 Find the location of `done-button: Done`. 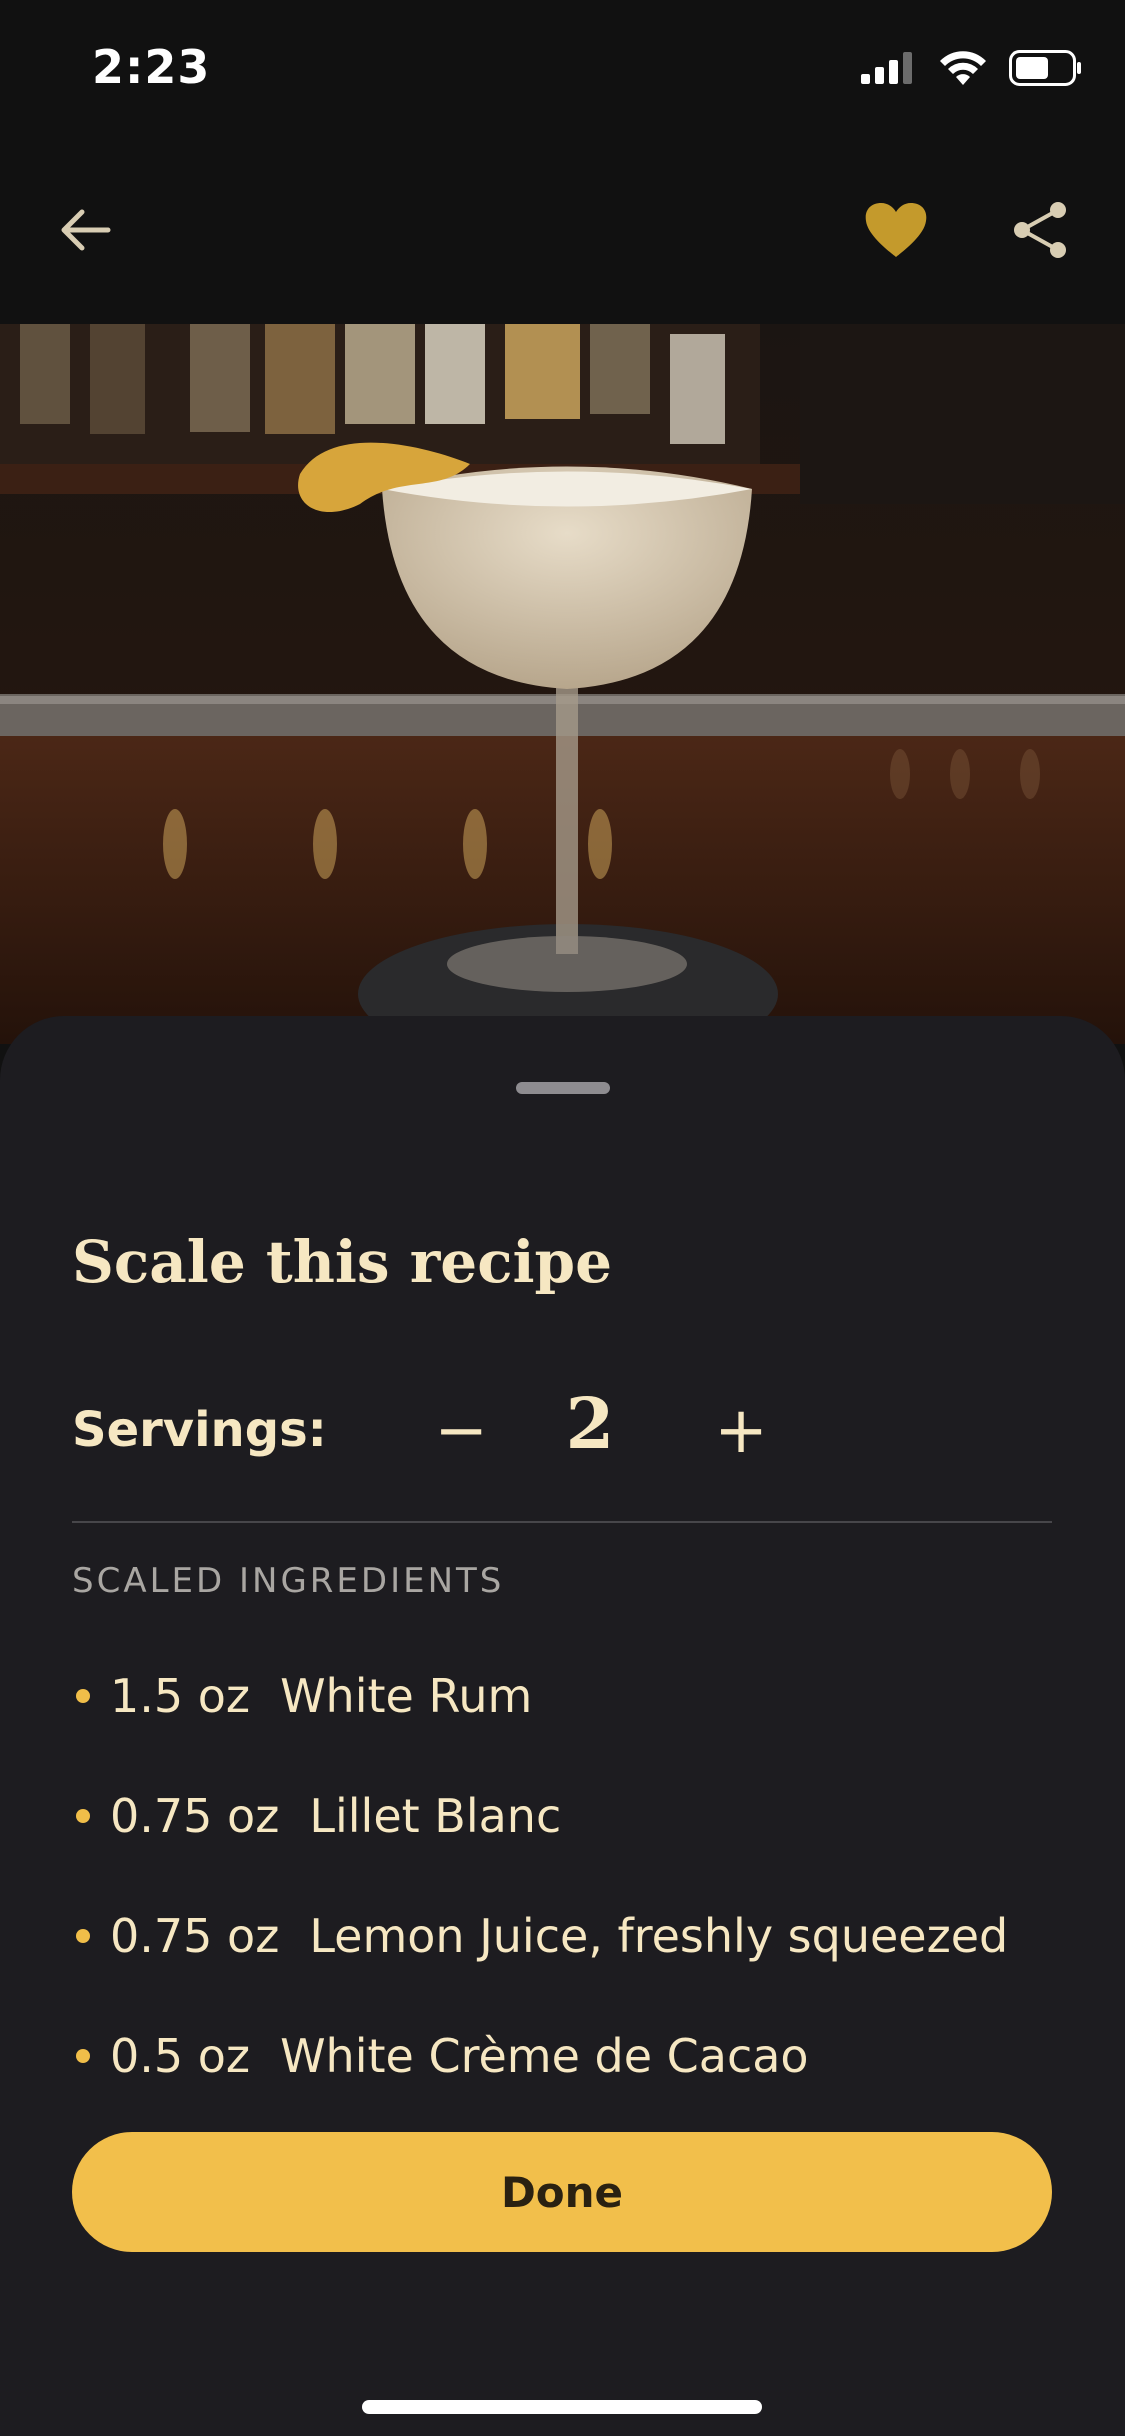

done-button: Done is located at coordinates (562, 2192).